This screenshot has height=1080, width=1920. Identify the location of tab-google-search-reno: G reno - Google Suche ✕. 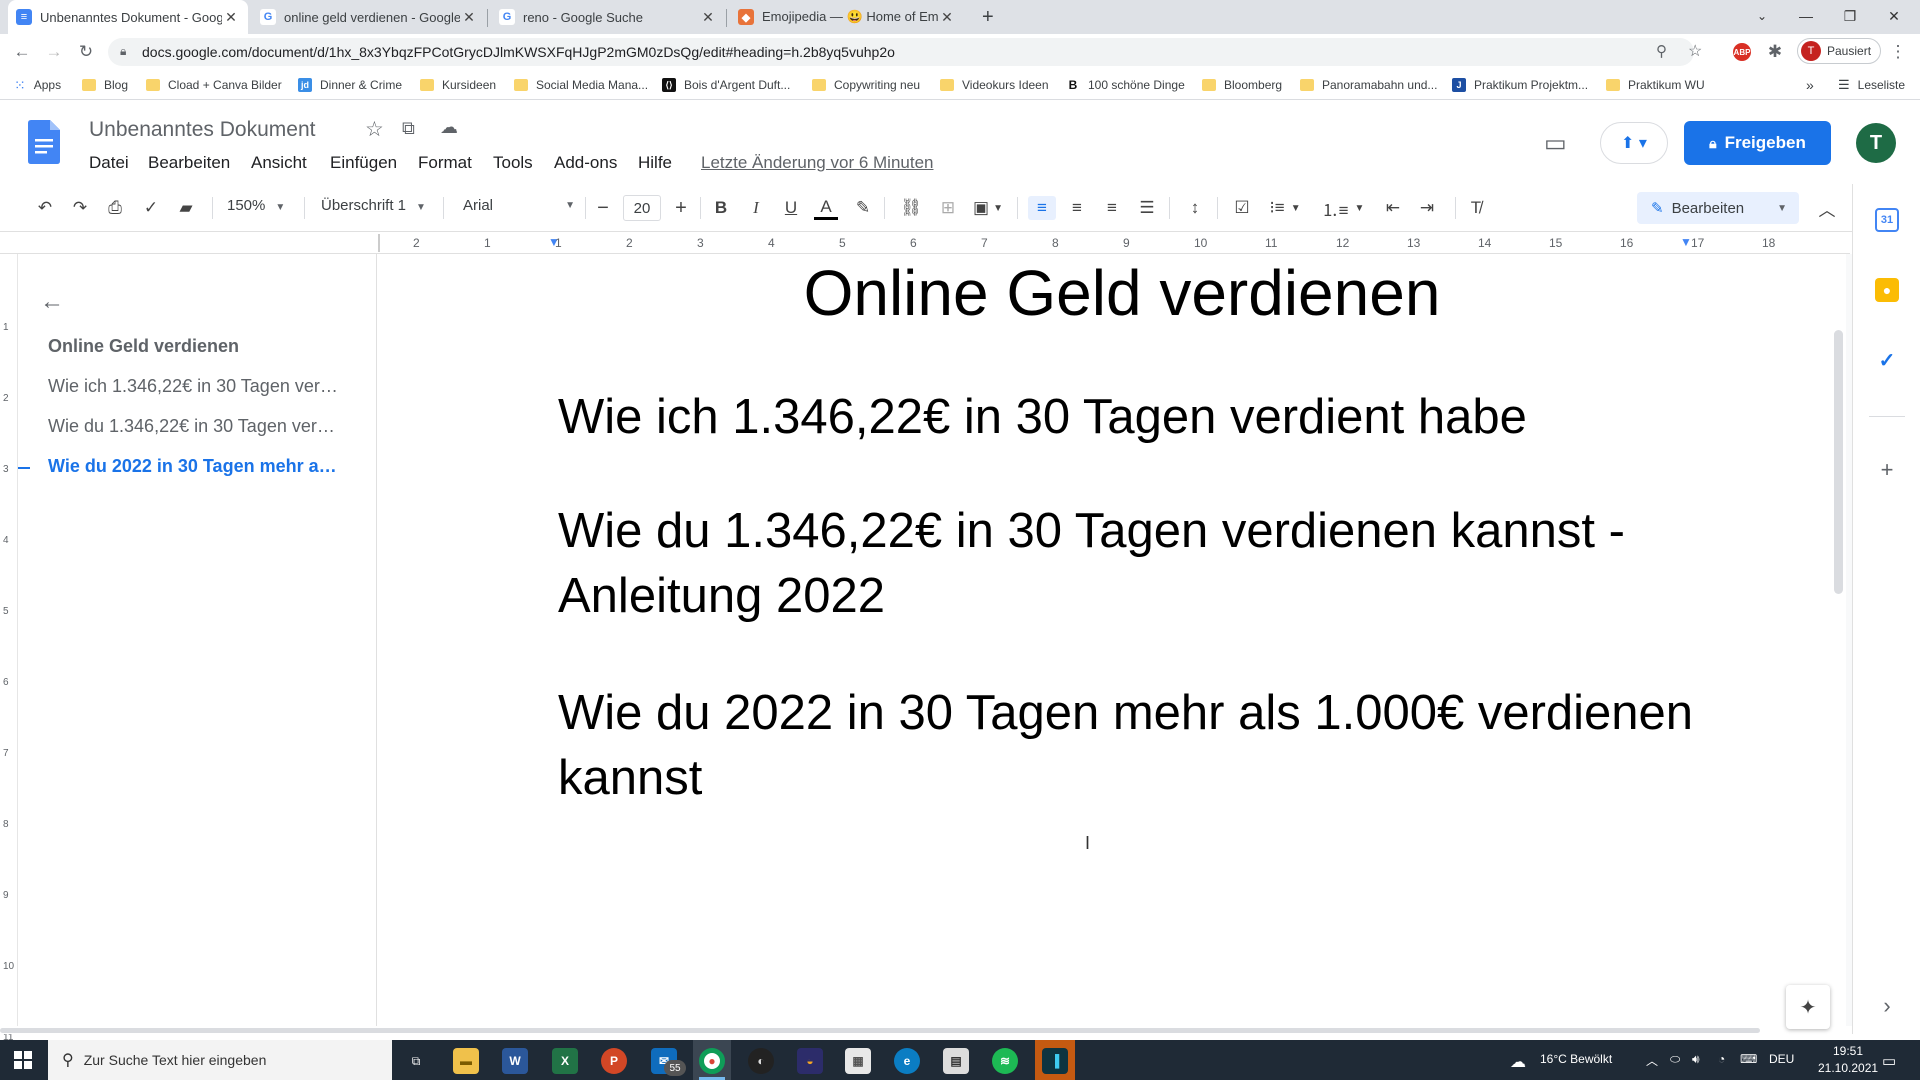
(608, 17).